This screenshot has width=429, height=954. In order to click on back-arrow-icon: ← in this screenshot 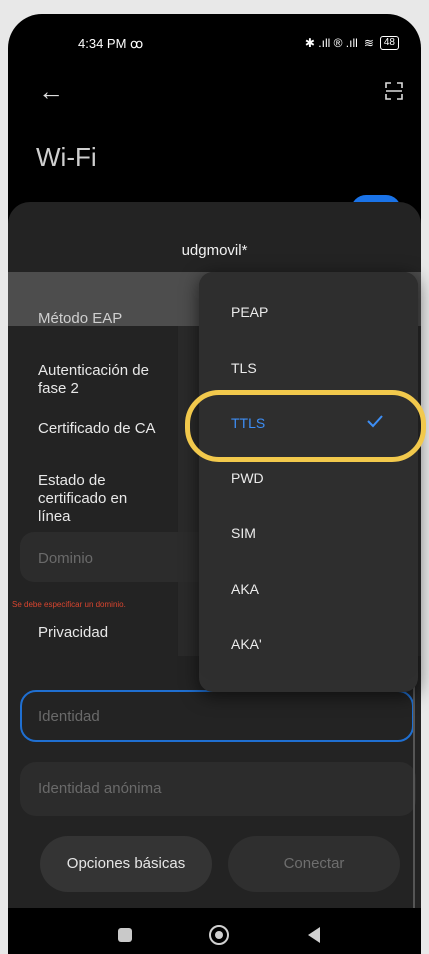, I will do `click(51, 91)`.